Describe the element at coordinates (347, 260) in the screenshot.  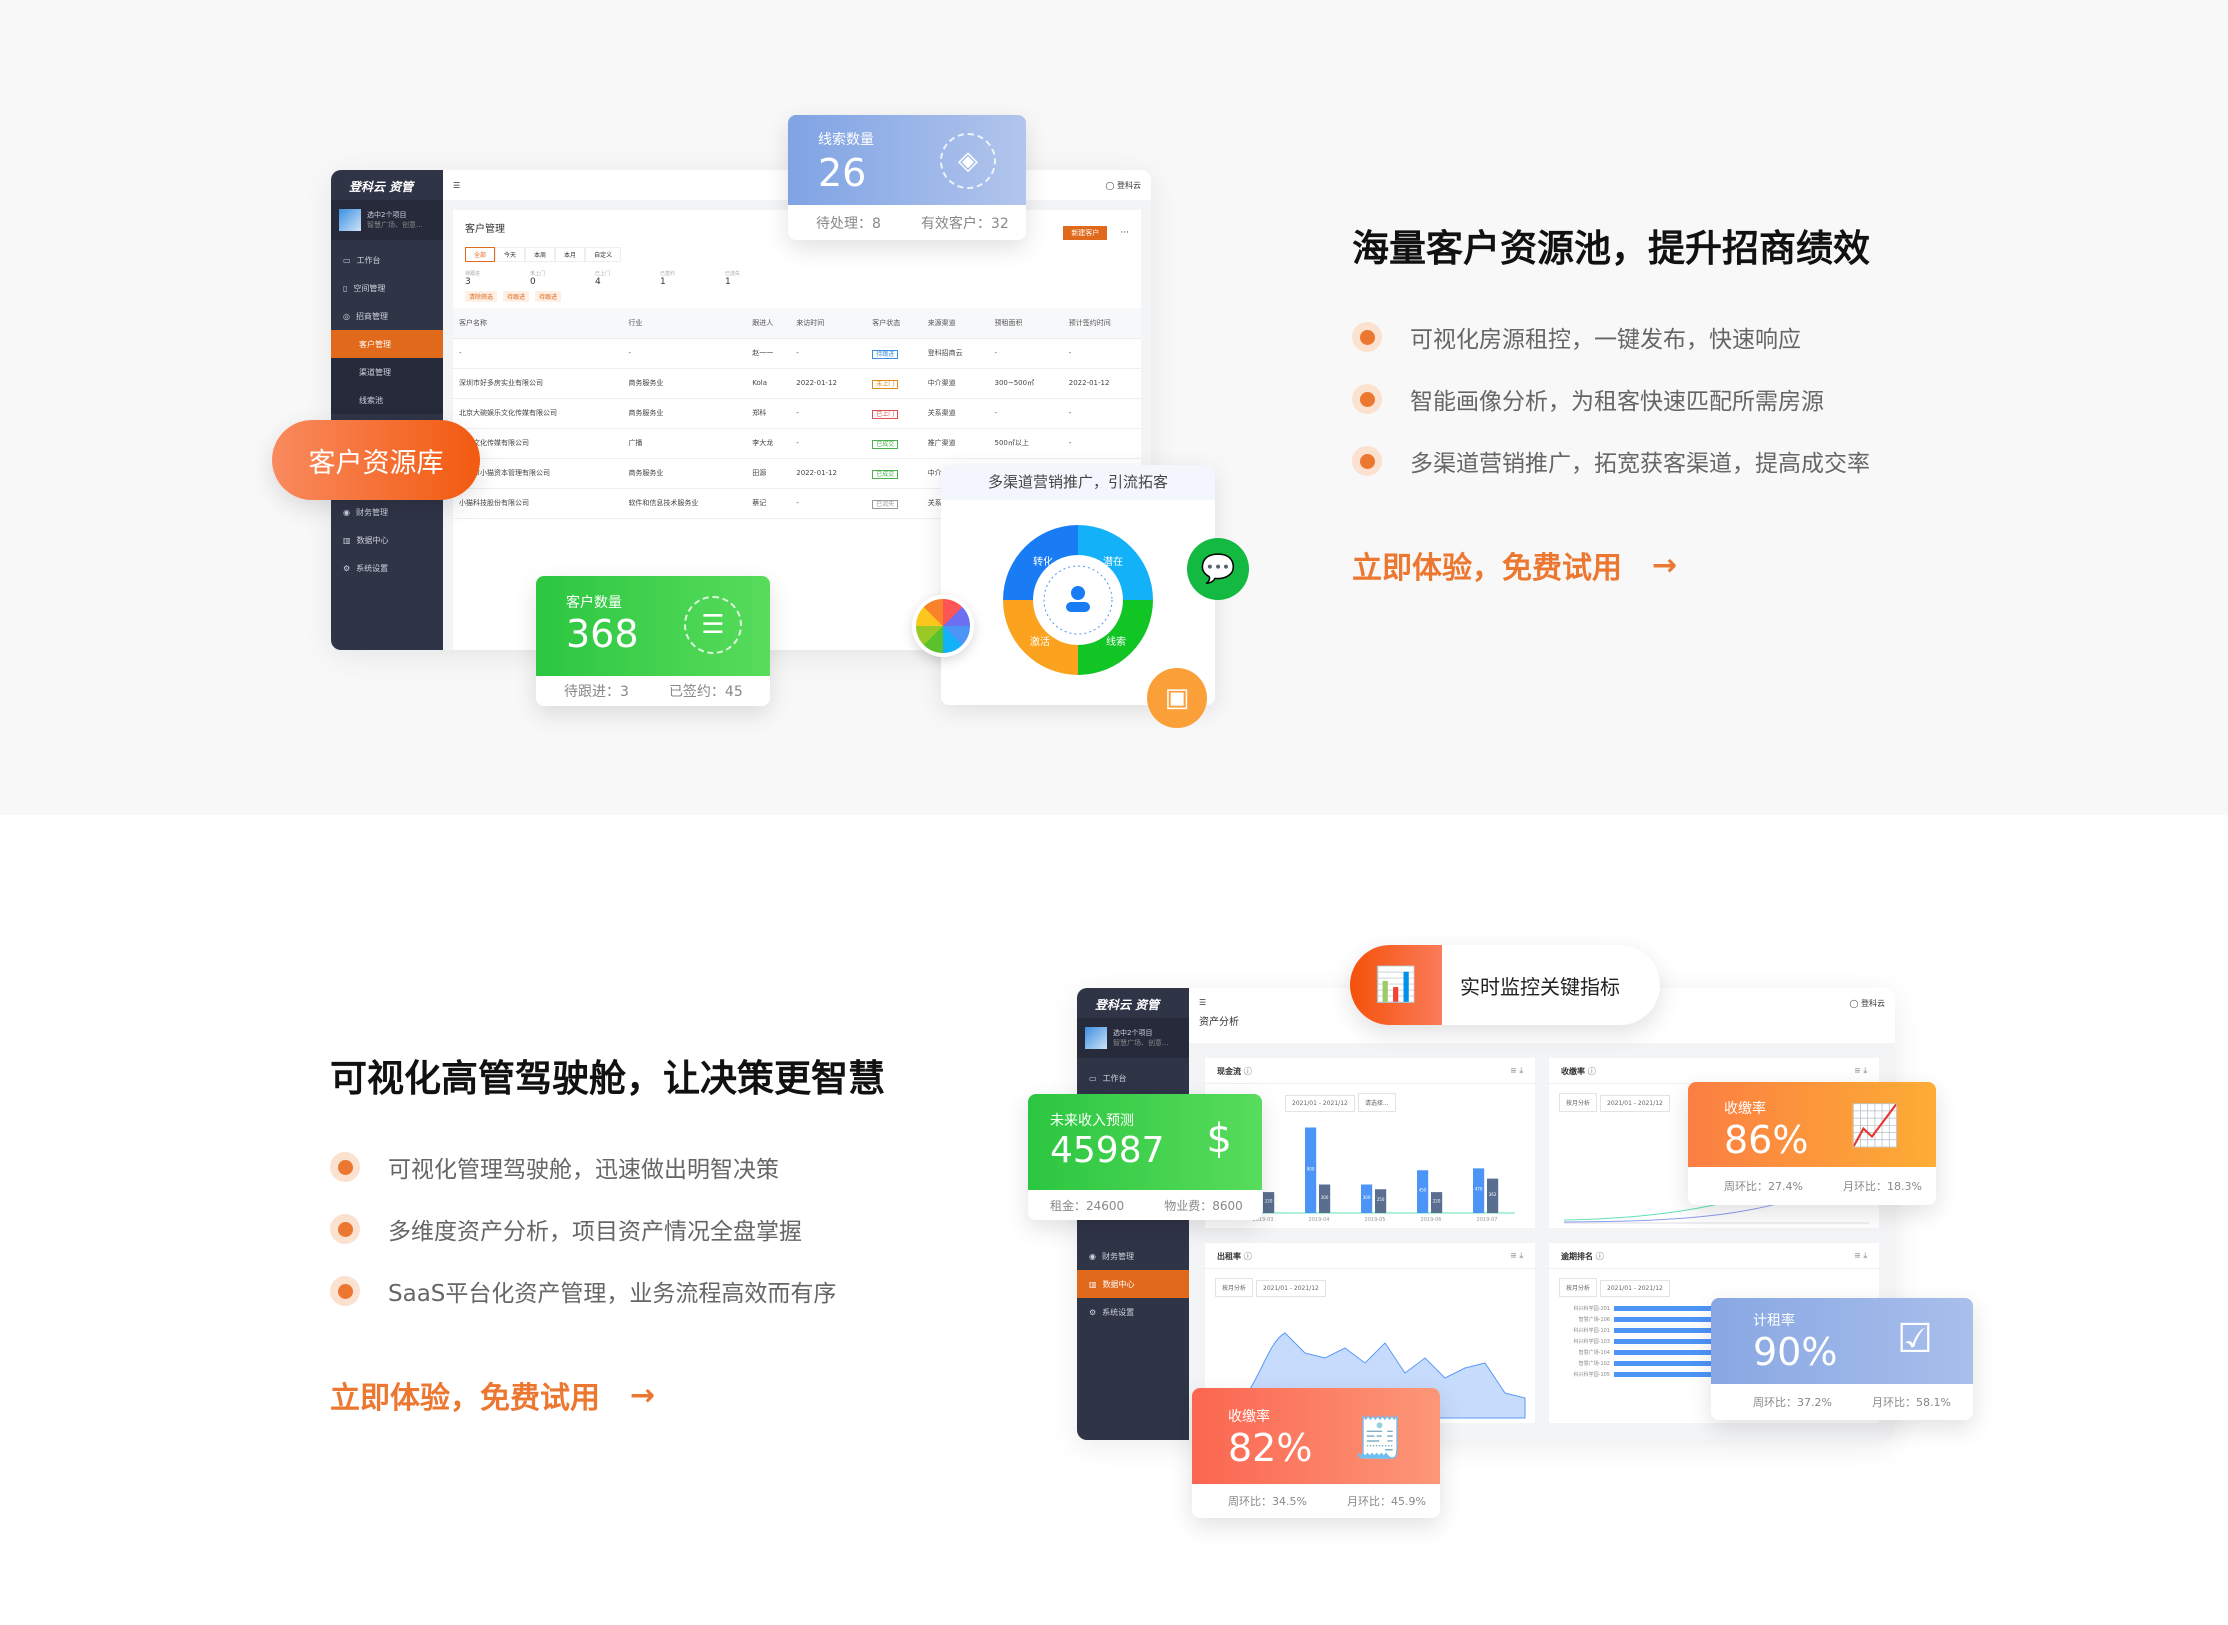
I see `monitor-icon: ▭` at that location.